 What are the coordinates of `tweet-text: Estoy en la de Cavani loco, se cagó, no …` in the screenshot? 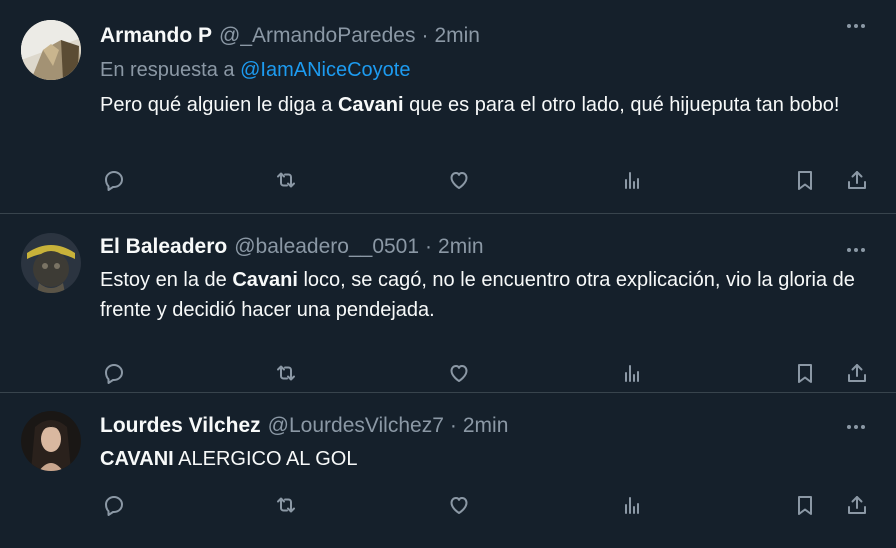 It's located at (488, 295).